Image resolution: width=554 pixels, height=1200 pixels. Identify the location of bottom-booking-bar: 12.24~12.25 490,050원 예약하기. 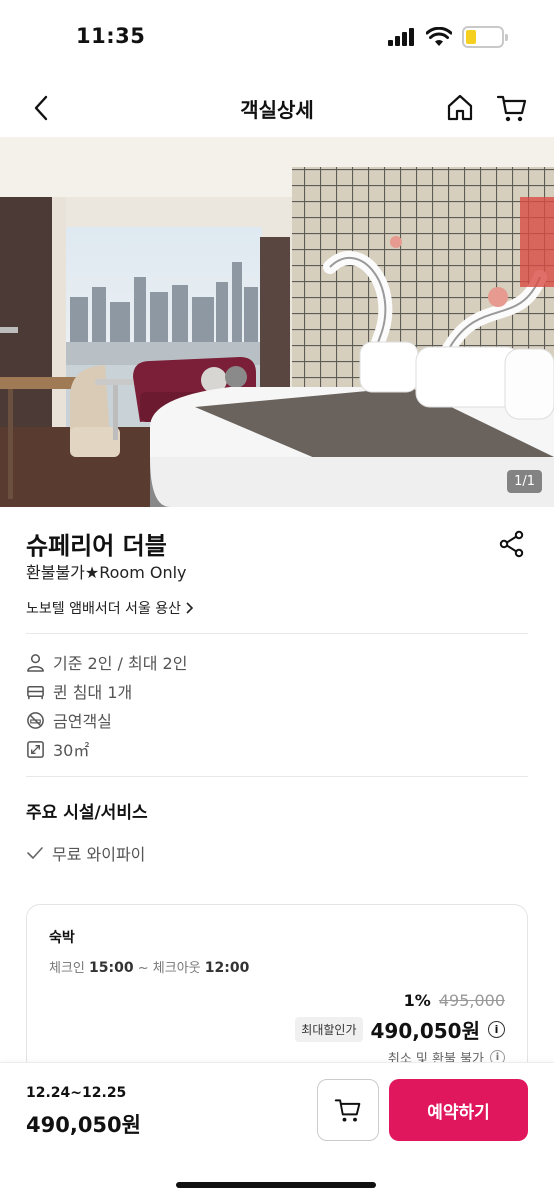
(277, 1131).